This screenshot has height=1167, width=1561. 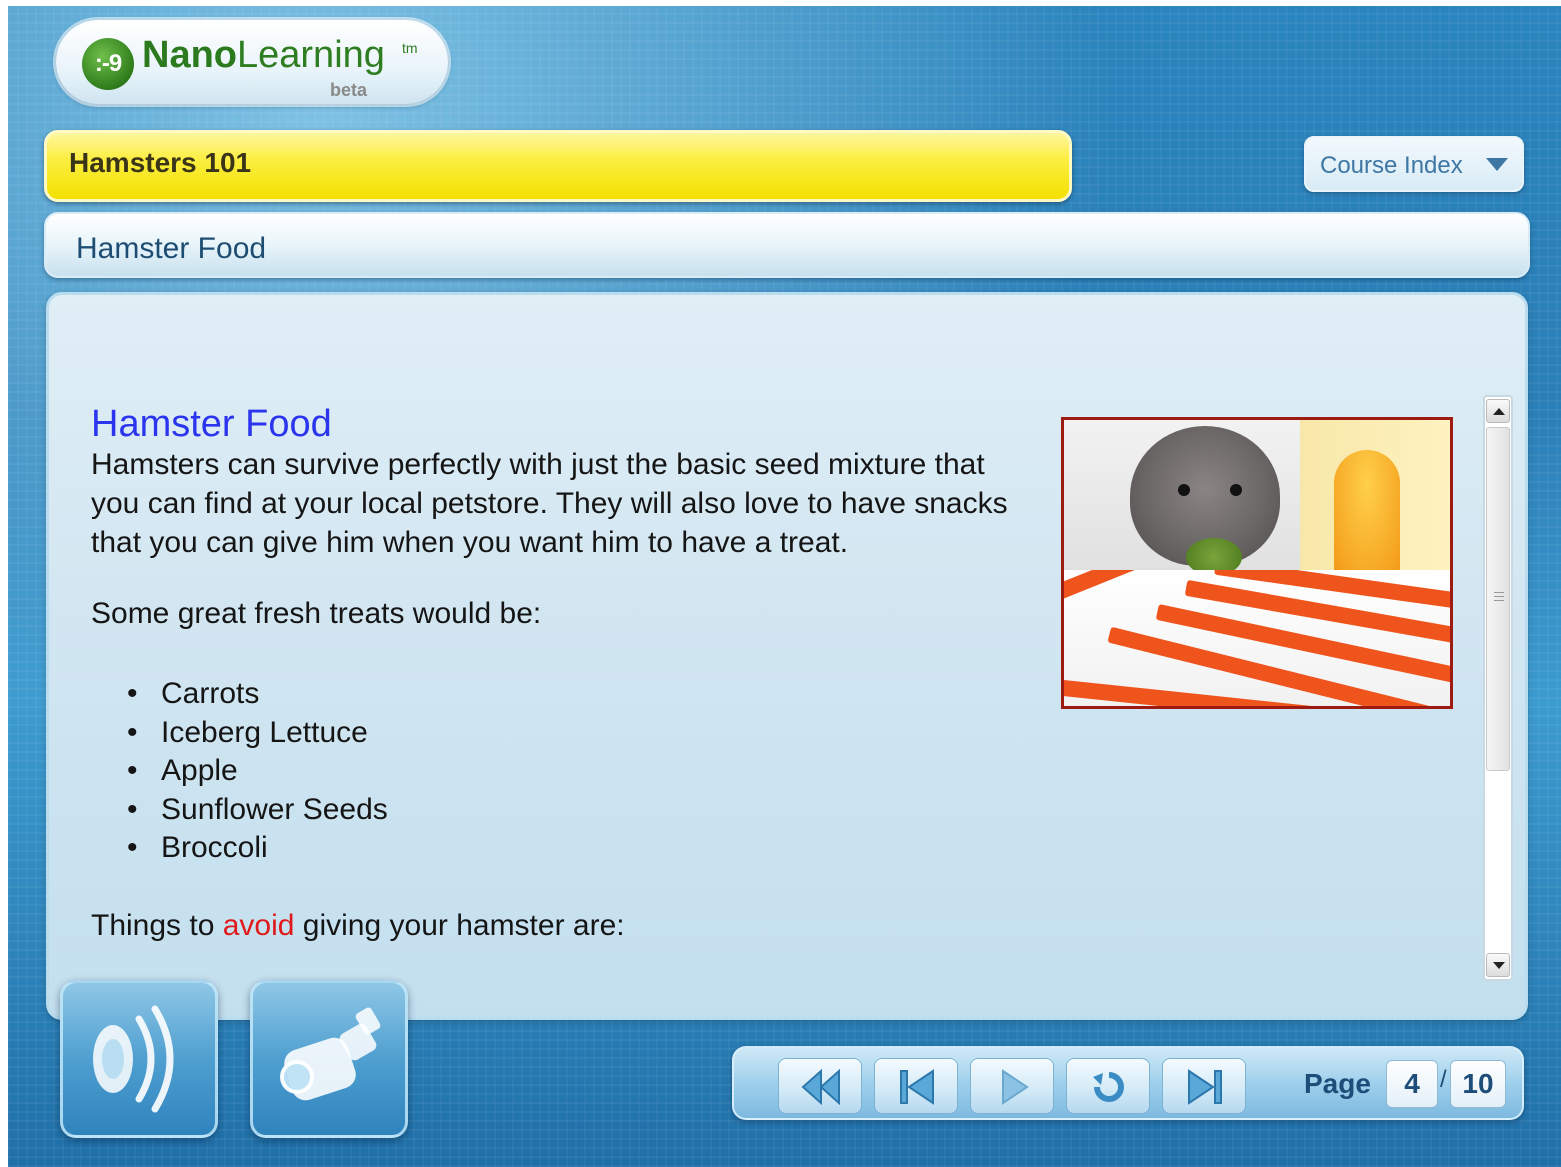 What do you see at coordinates (1257, 563) in the screenshot?
I see `hamster-photo` at bounding box center [1257, 563].